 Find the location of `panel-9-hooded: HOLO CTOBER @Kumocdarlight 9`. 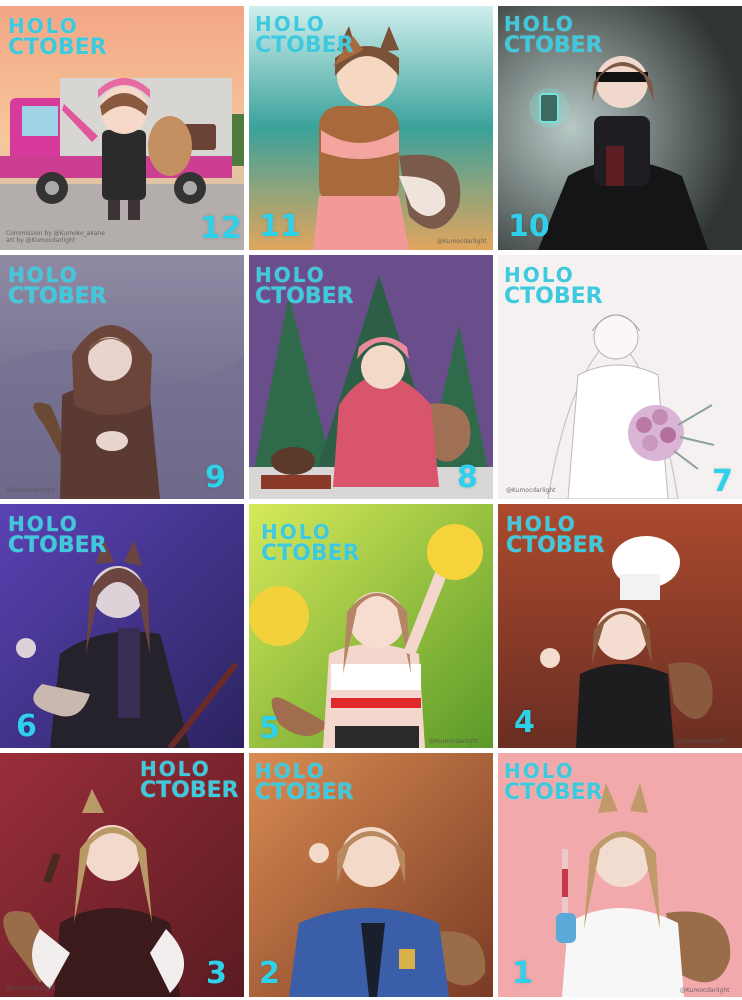

panel-9-hooded: HOLO CTOBER @Kumocdarlight 9 is located at coordinates (122, 377).